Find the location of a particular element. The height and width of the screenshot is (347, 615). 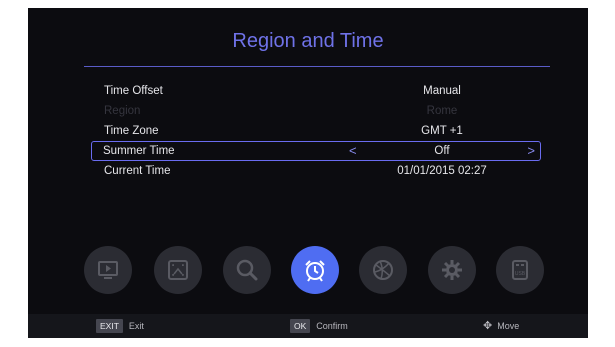

exit-key: EXIT is located at coordinates (109, 326).